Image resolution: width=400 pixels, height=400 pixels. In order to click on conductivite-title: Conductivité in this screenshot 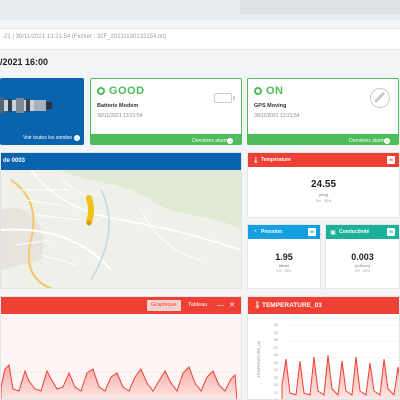, I will do `click(354, 232)`.